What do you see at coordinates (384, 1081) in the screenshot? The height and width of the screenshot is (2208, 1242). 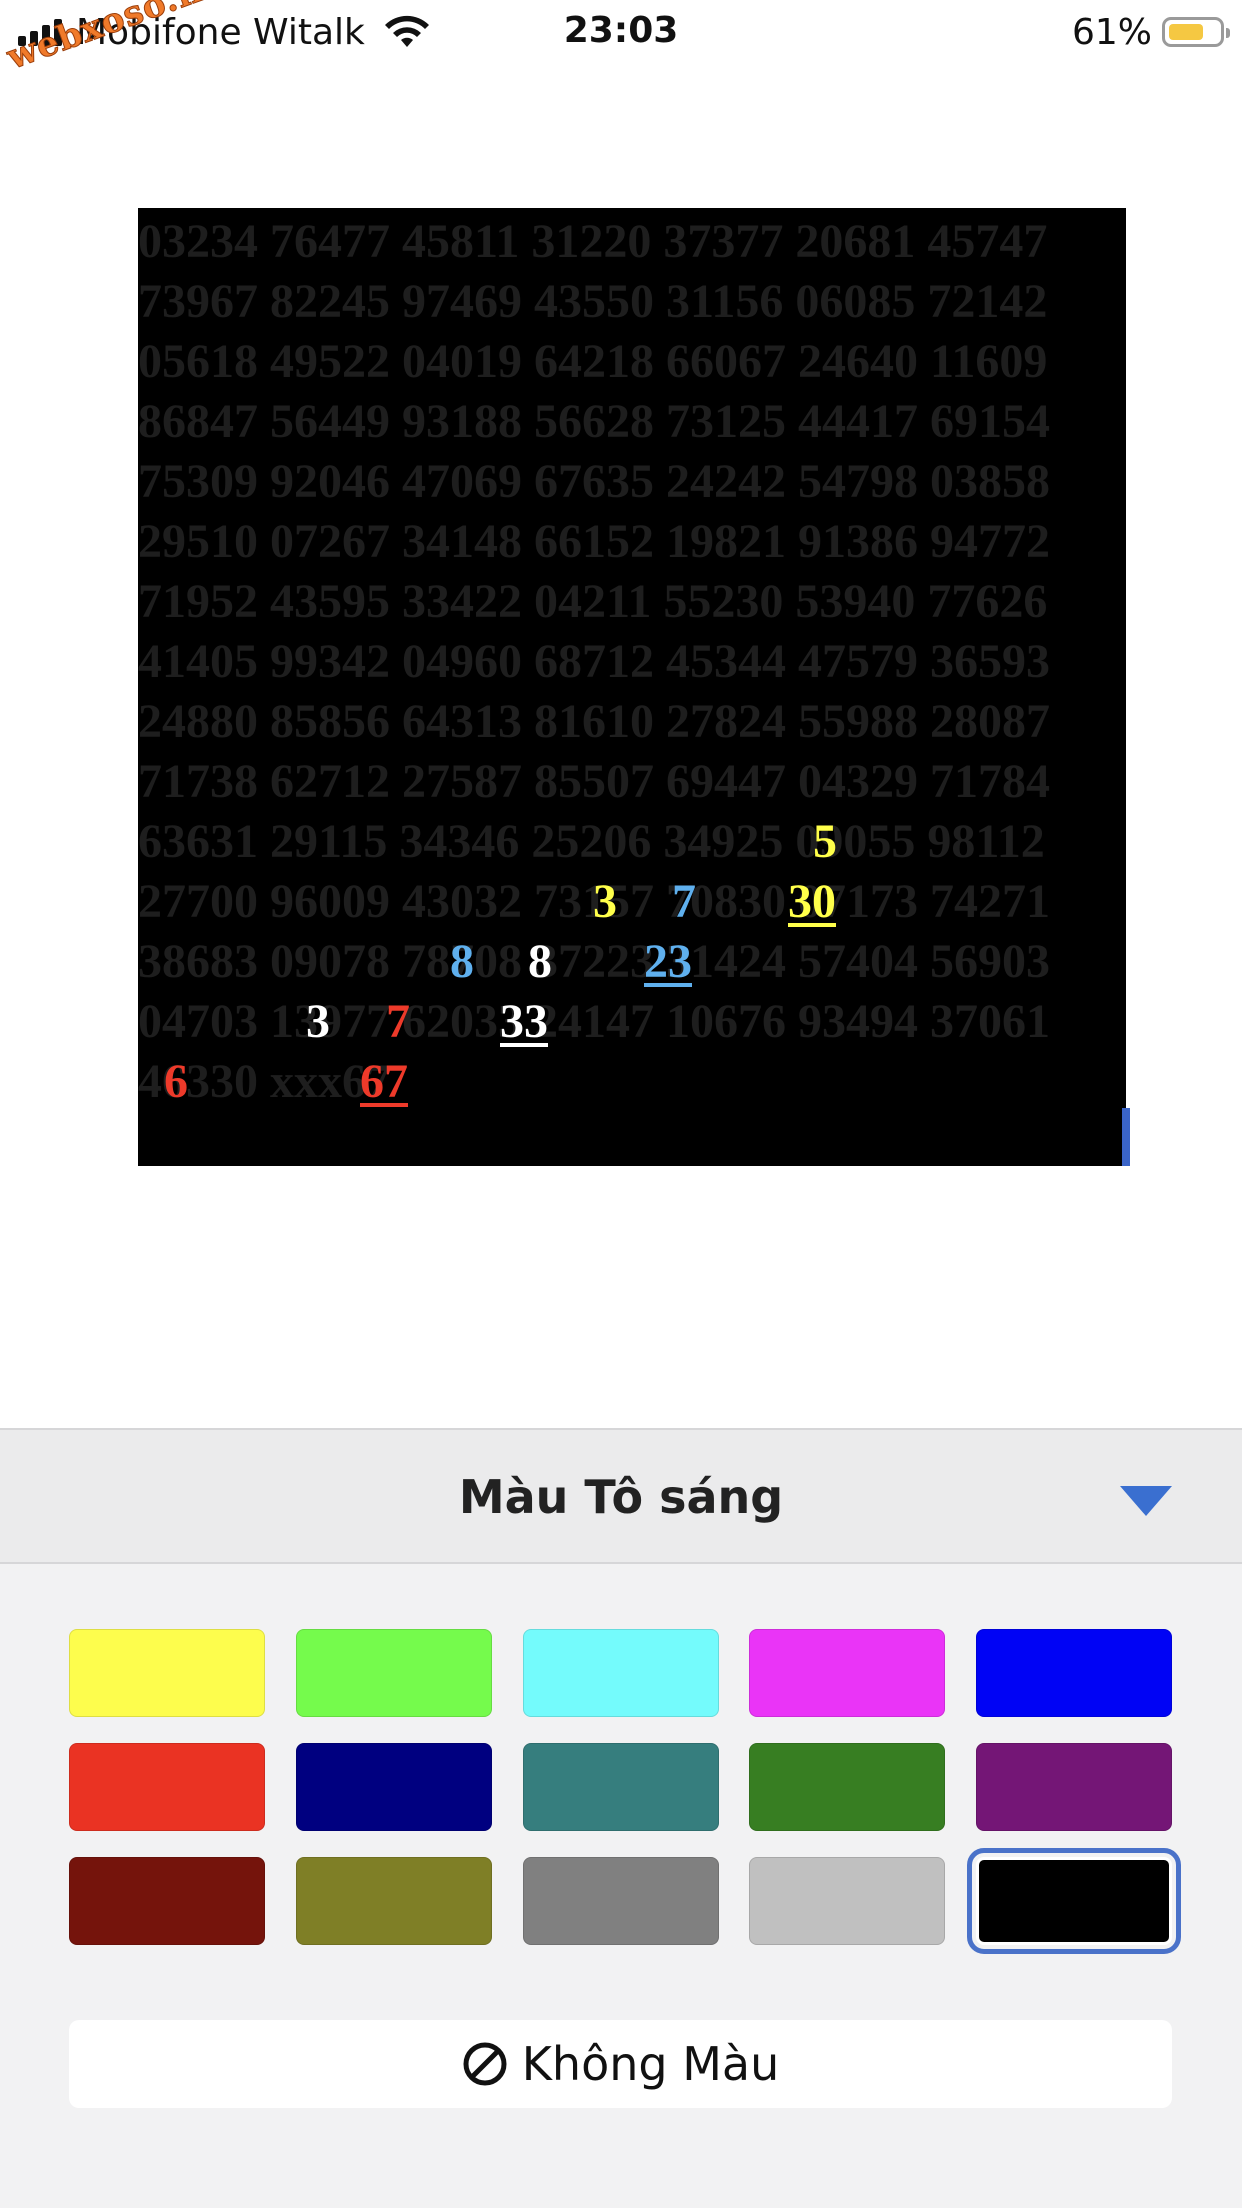 I see `highlight-number: 67` at bounding box center [384, 1081].